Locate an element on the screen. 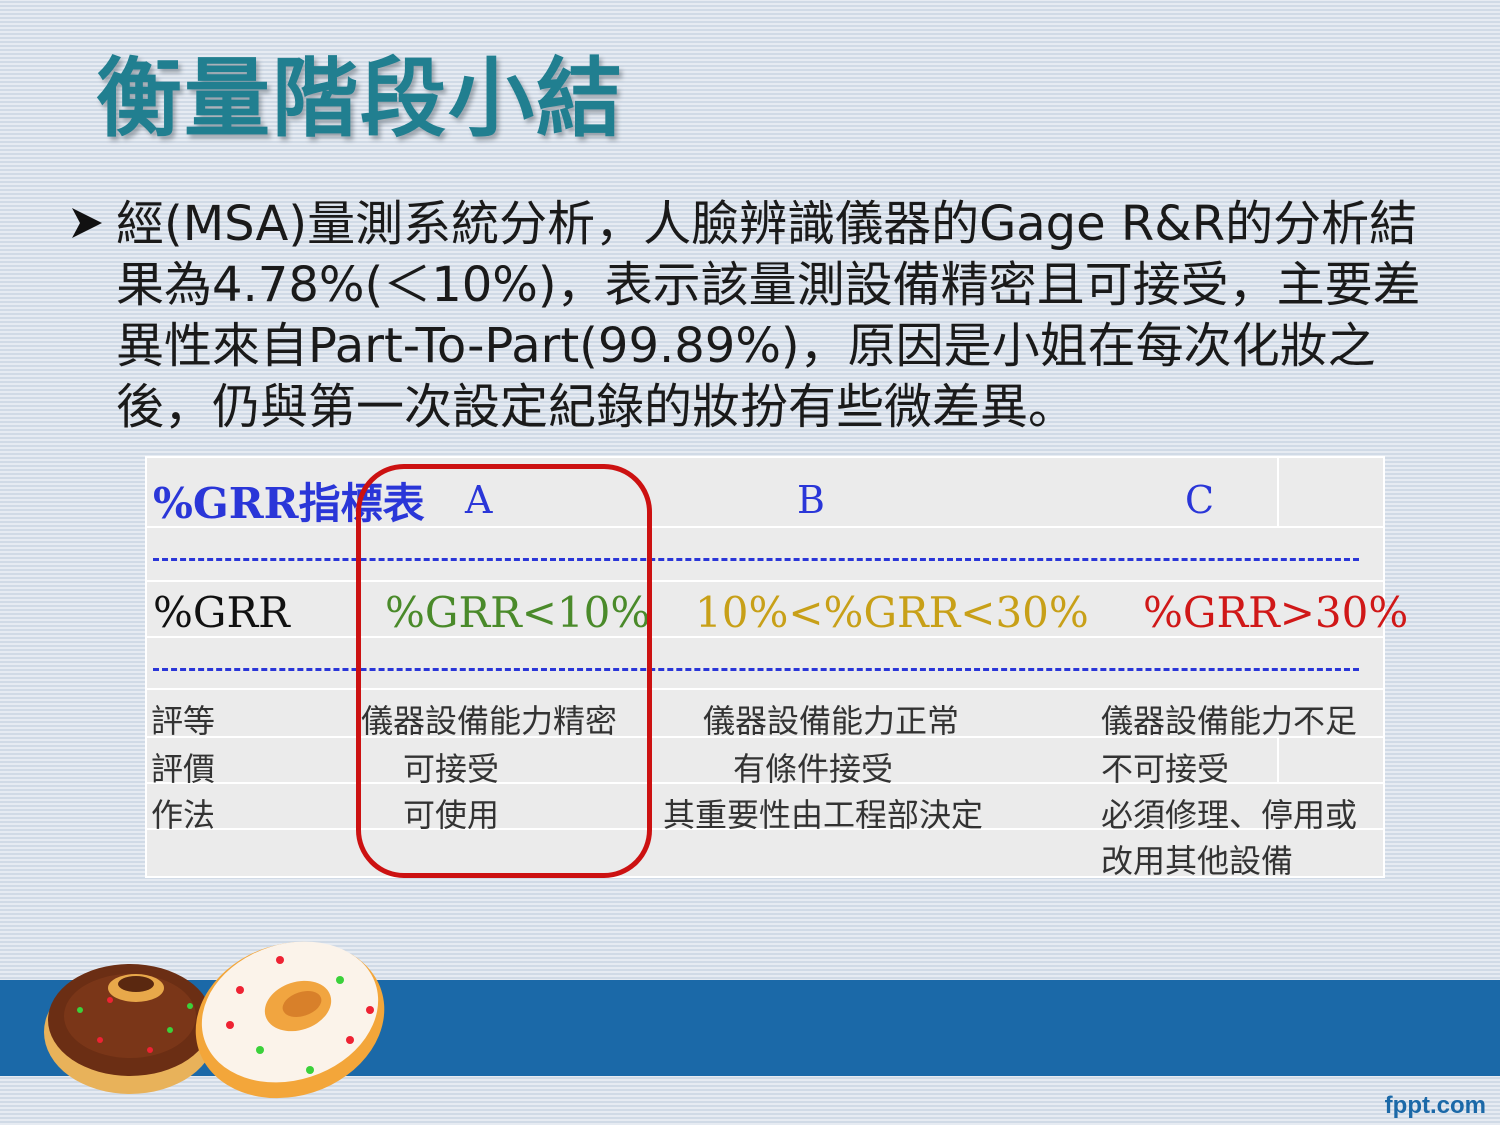 The width and height of the screenshot is (1500, 1125). bullet-line-3: 異性來自Part-To-Part(99.89%)，原因是小姐在每次化妝之 is located at coordinates (746, 346).